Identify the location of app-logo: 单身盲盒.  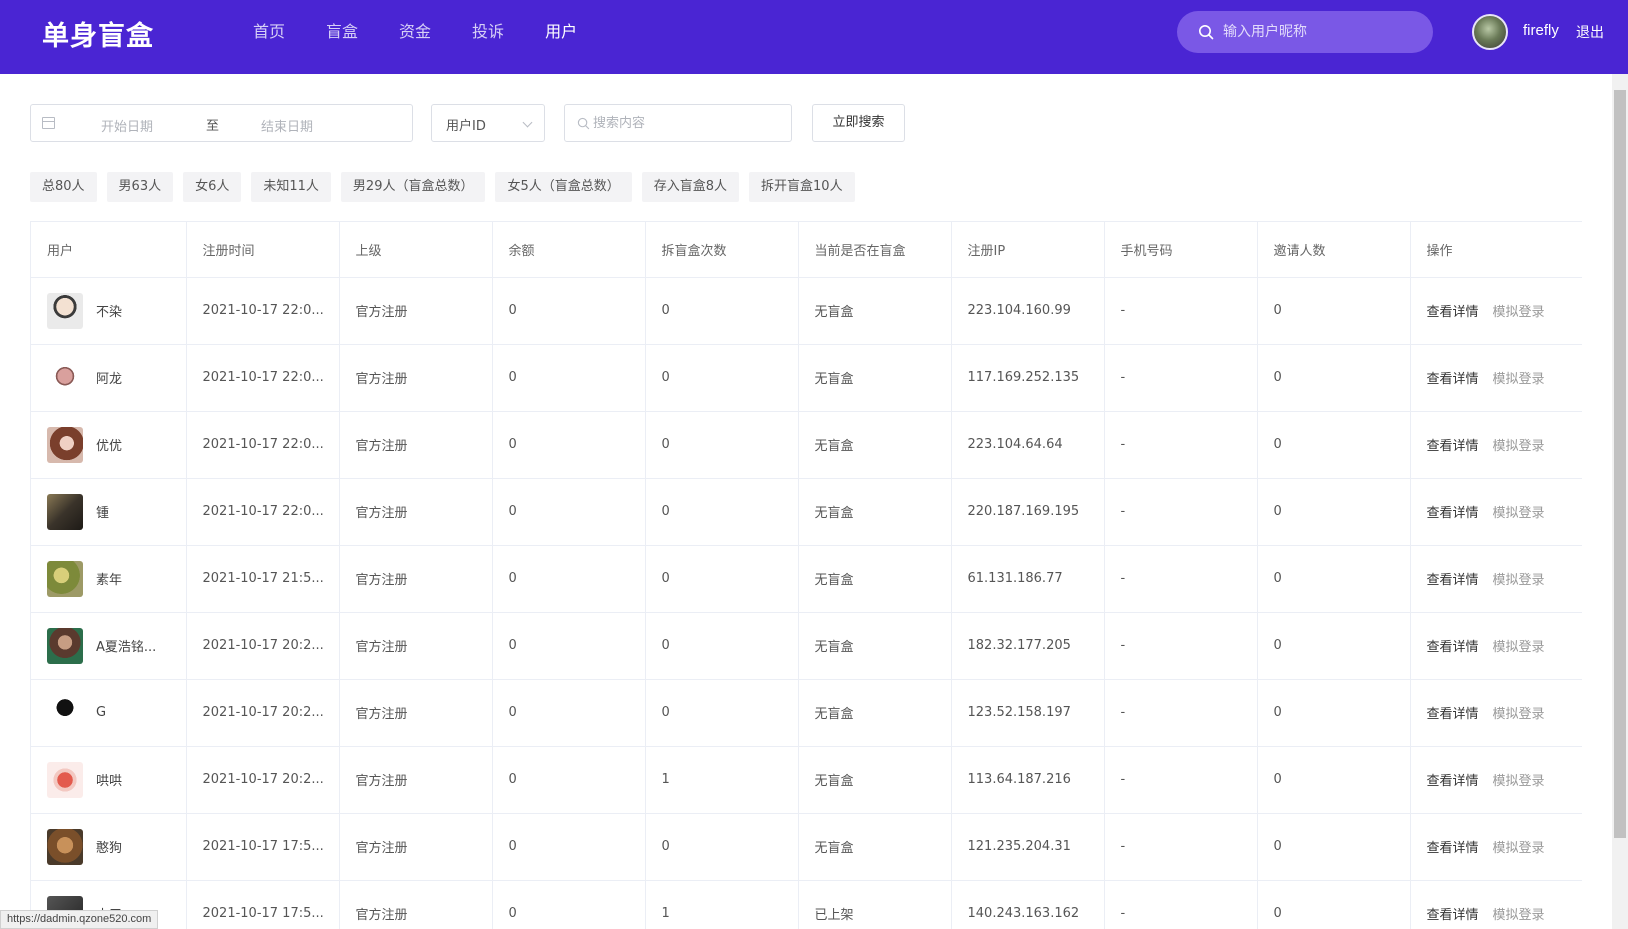
(98, 33).